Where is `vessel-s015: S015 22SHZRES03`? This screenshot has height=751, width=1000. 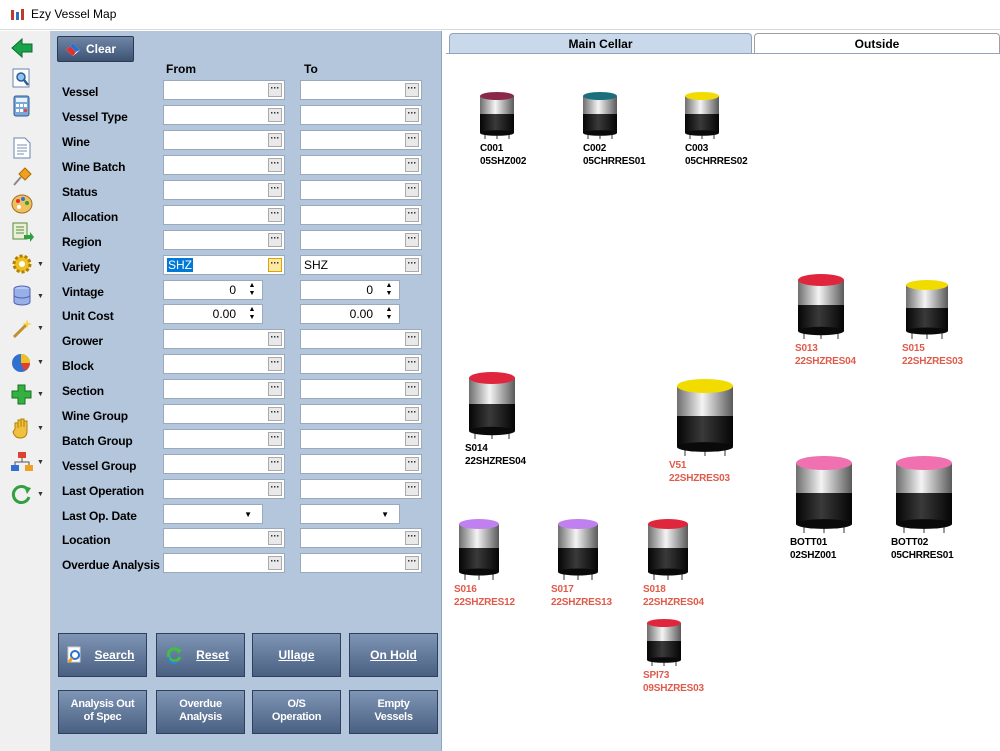
vessel-s015: S015 22SHZRES03 is located at coordinates (932, 323).